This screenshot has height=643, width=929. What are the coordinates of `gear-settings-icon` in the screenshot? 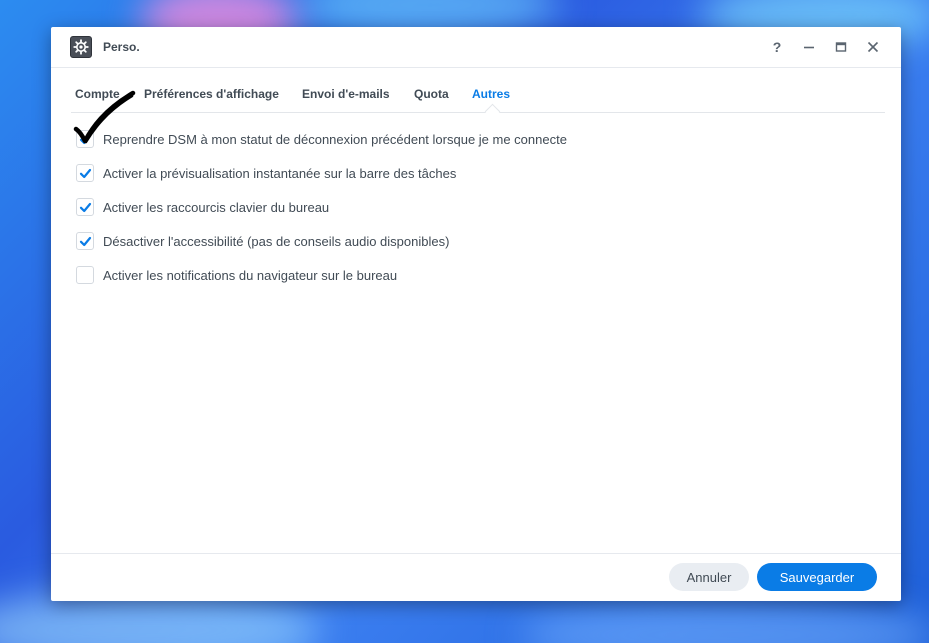 It's located at (81, 47).